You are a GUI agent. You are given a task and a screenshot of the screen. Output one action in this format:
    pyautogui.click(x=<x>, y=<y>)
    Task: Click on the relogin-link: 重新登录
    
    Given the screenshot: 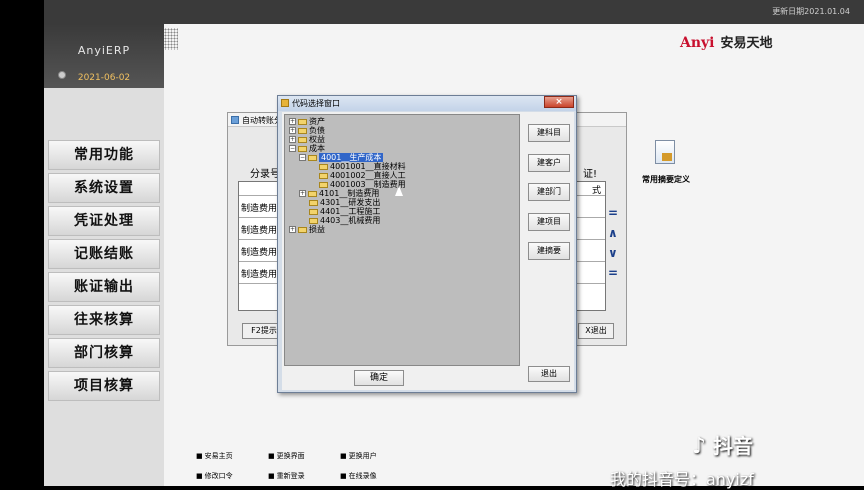 What is the action you would take?
    pyautogui.click(x=286, y=476)
    